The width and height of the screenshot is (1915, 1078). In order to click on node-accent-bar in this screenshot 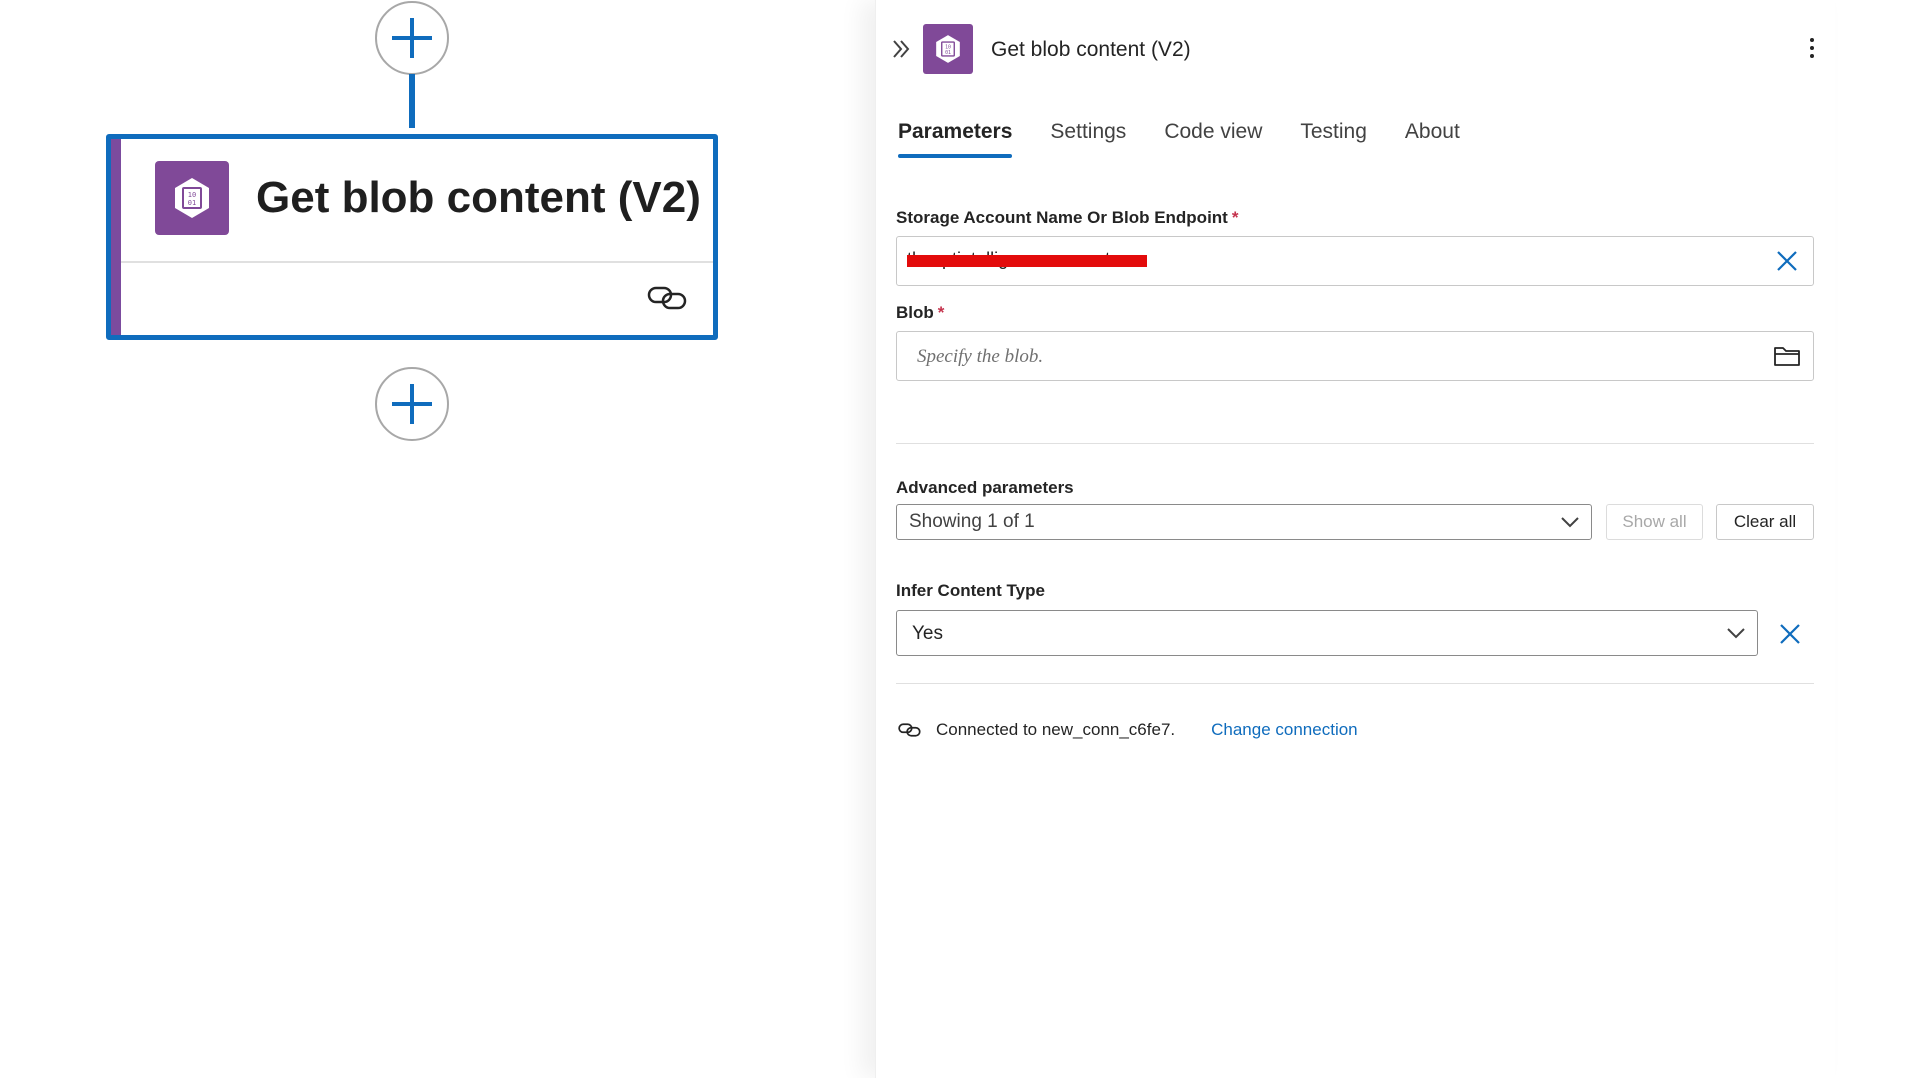, I will do `click(116, 237)`.